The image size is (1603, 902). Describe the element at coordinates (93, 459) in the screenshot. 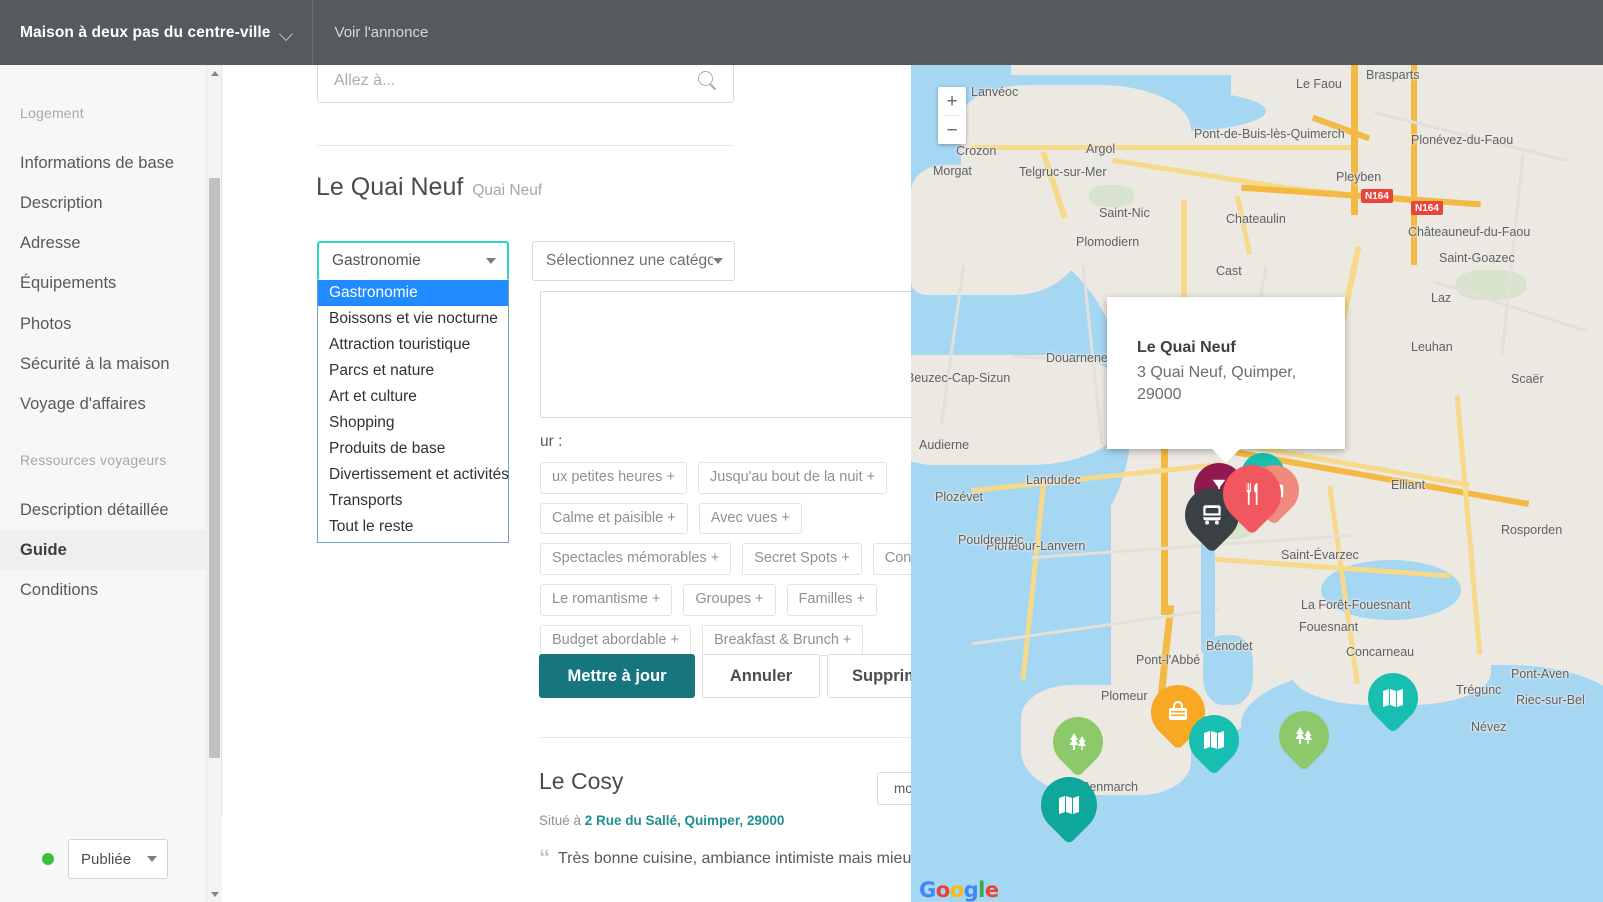

I see `sidebar-group-ressources-voyageurs: Ressources voyageurs` at that location.